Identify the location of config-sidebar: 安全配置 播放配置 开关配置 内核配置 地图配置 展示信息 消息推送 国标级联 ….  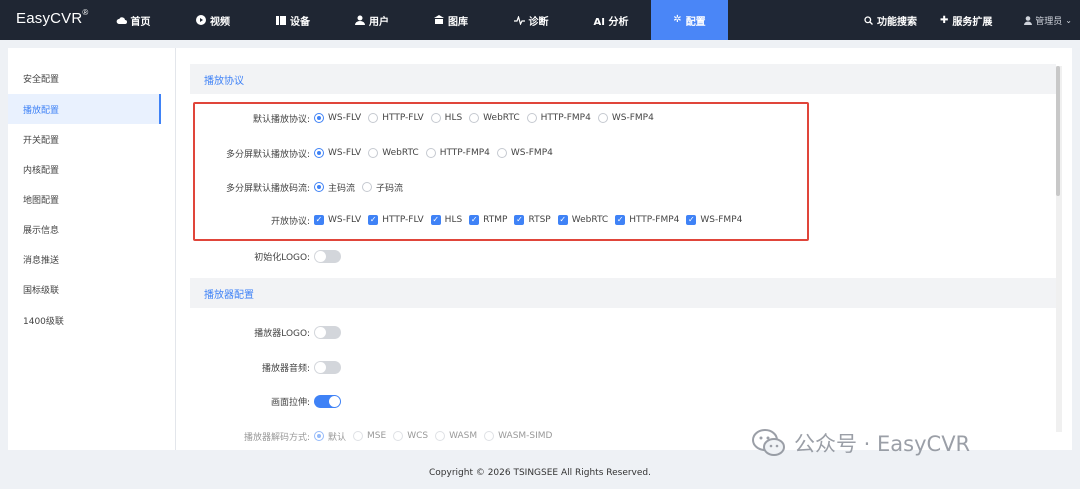
(92, 249).